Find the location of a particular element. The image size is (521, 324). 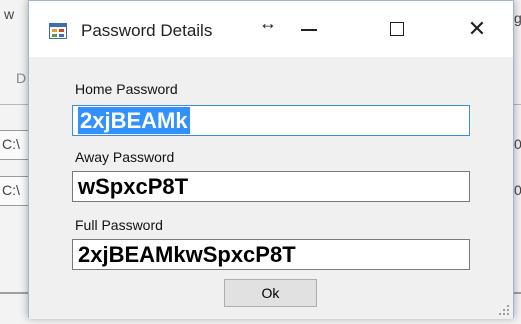

background-text-fragment: g is located at coordinates (517, 18).